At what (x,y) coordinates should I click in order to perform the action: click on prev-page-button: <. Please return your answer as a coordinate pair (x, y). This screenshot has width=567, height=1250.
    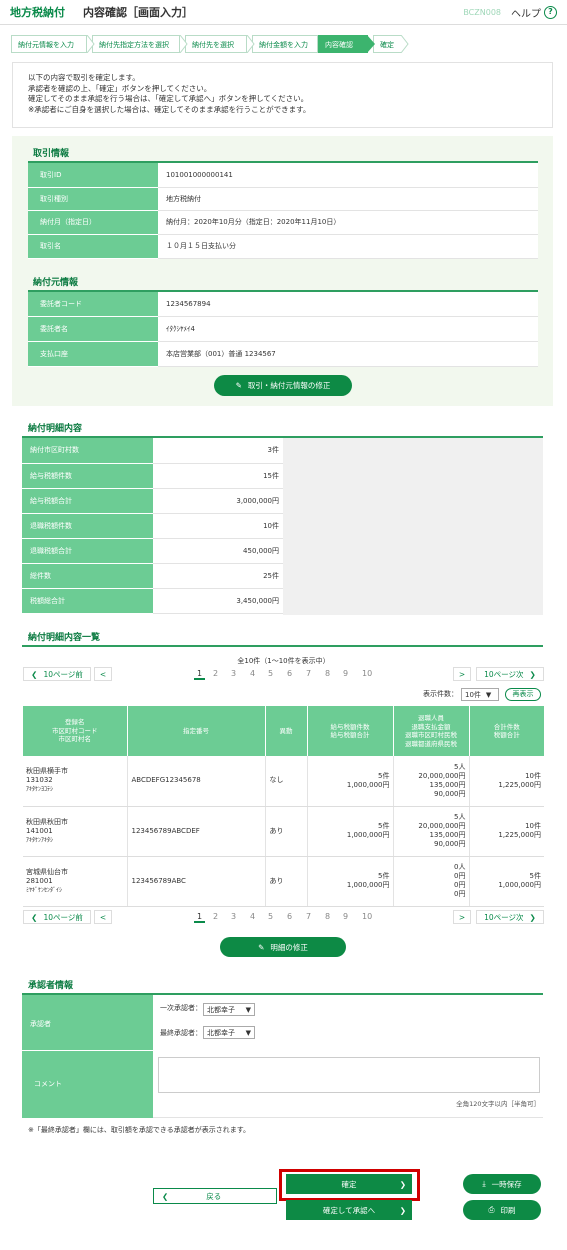
    Looking at the image, I should click on (103, 674).